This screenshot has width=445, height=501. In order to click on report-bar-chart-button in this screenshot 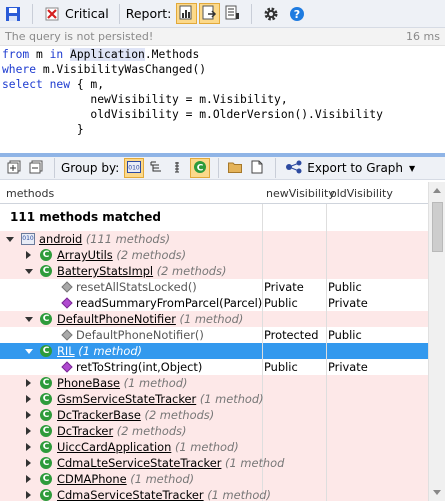, I will do `click(187, 13)`.